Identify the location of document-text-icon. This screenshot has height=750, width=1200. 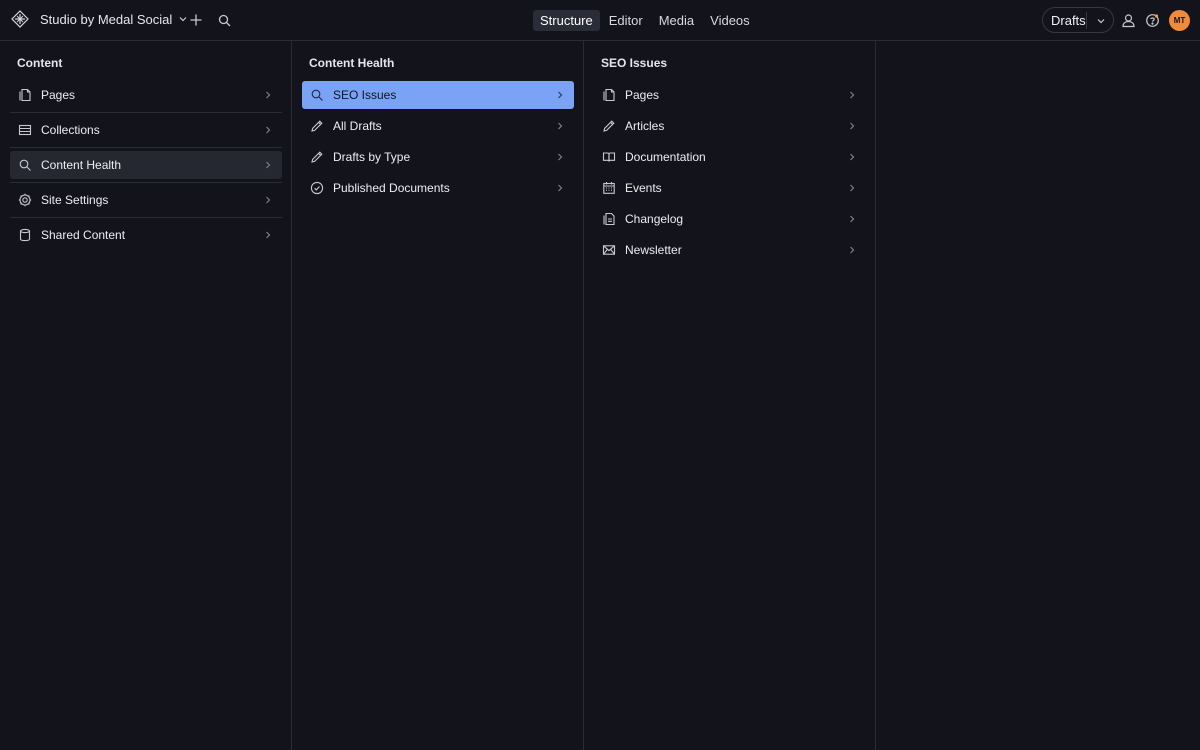
(609, 219).